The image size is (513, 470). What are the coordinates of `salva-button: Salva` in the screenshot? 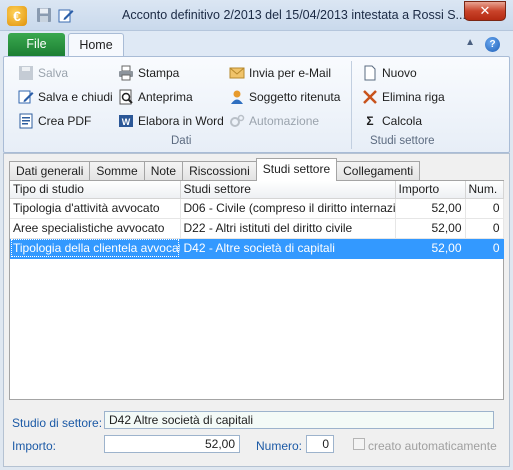 It's located at (43, 73).